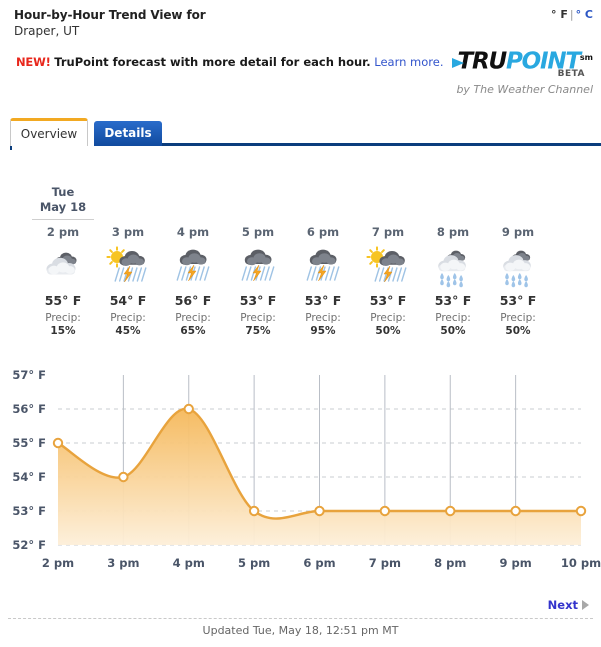 The width and height of the screenshot is (601, 647). What do you see at coordinates (585, 605) in the screenshot?
I see `next-arrow-icon` at bounding box center [585, 605].